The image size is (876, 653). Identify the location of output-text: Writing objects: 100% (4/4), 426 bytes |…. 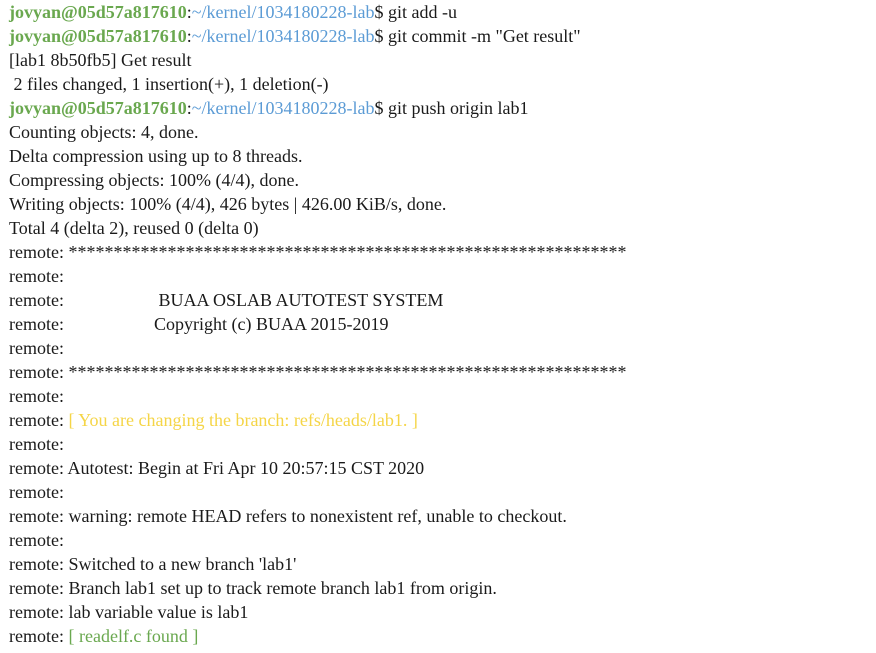
(228, 204).